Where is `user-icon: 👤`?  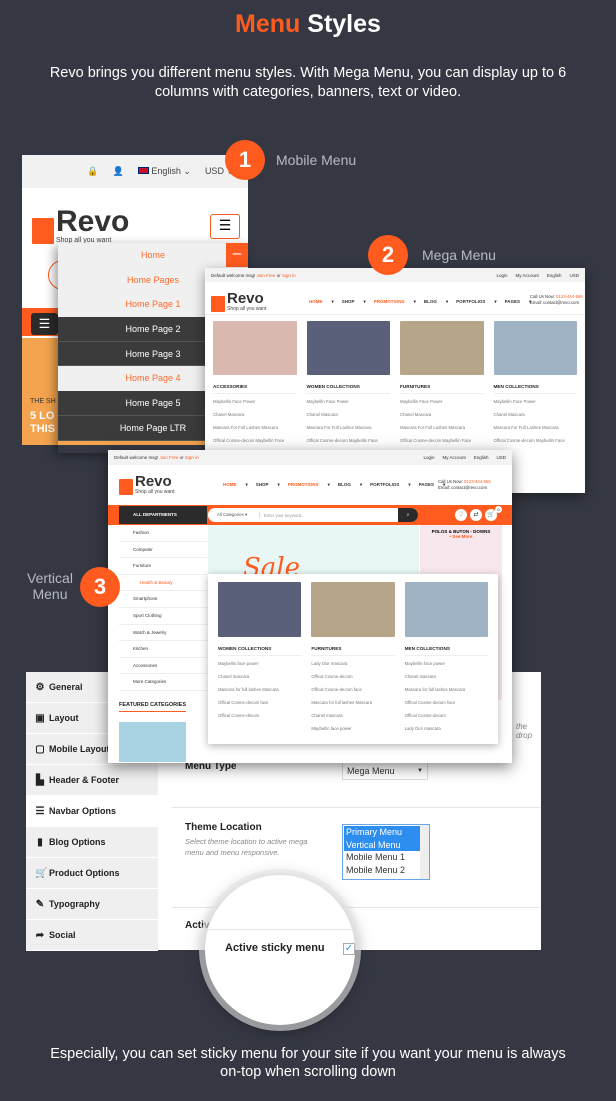 user-icon: 👤 is located at coordinates (118, 171).